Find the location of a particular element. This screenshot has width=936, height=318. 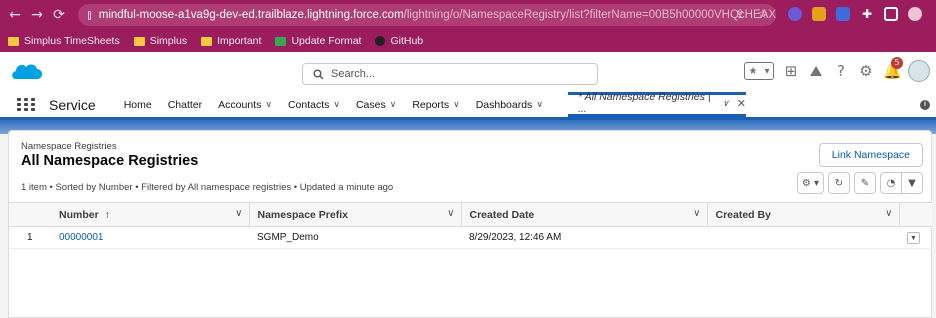

column-label: Created Date is located at coordinates (502, 214).